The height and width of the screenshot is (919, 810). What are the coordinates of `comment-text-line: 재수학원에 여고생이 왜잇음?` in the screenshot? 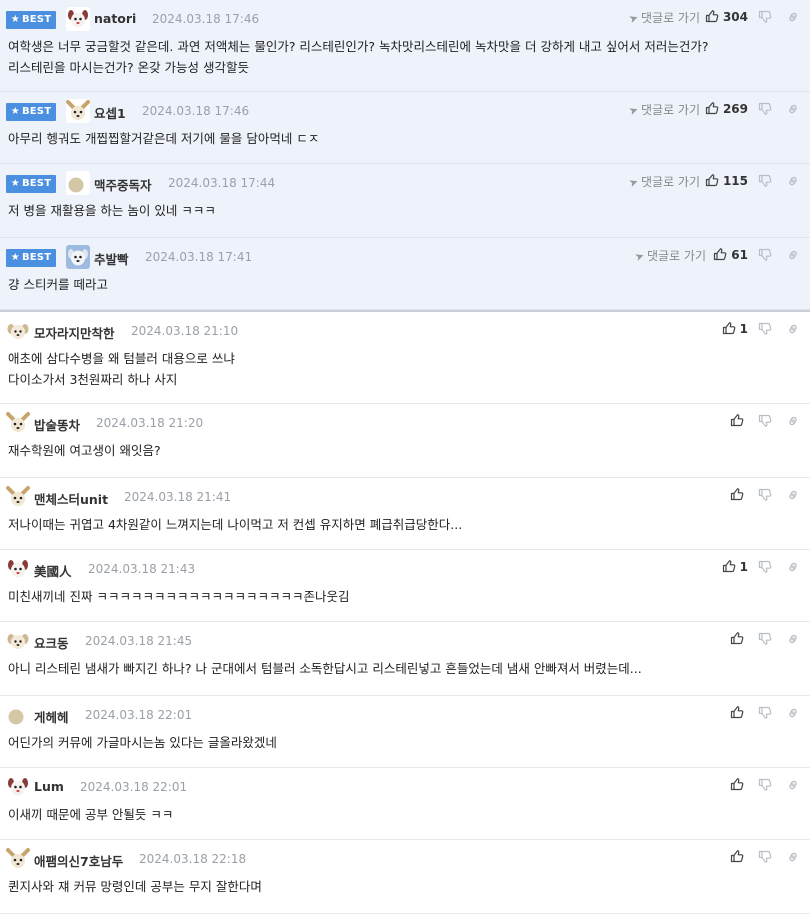 It's located at (84, 450).